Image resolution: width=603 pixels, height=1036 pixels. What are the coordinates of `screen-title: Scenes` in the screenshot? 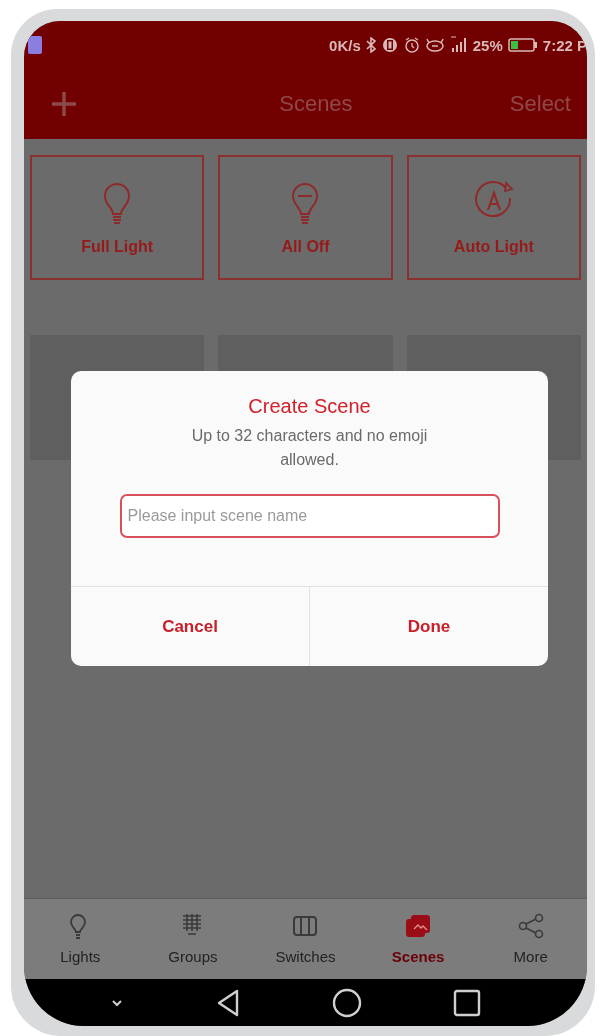 It's located at (316, 104).